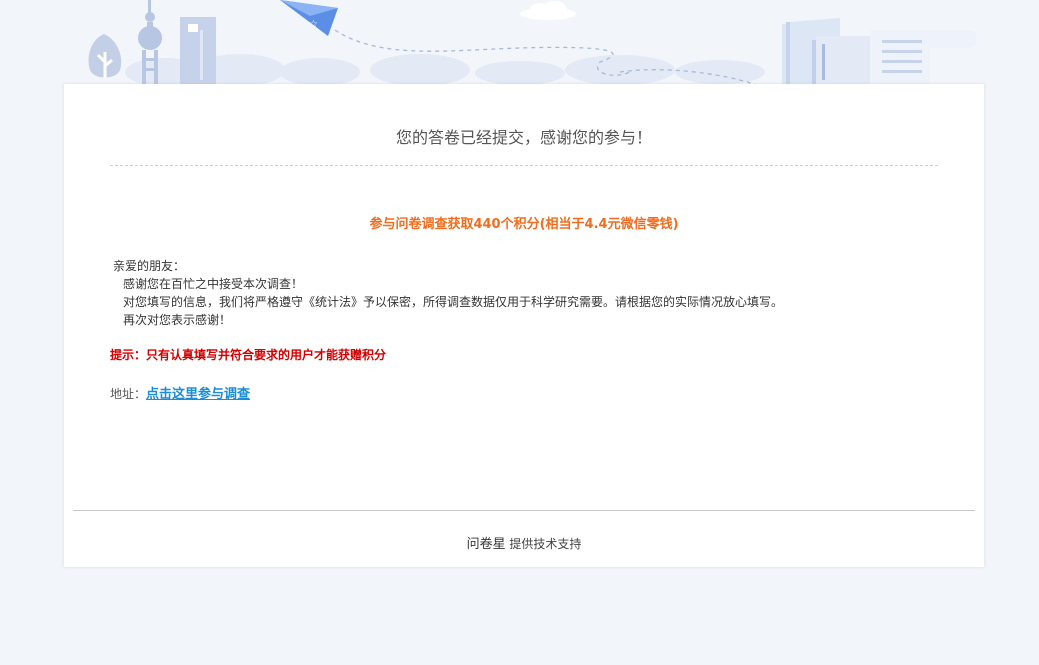  Describe the element at coordinates (198, 50) in the screenshot. I see `skyscraper-icon` at that location.